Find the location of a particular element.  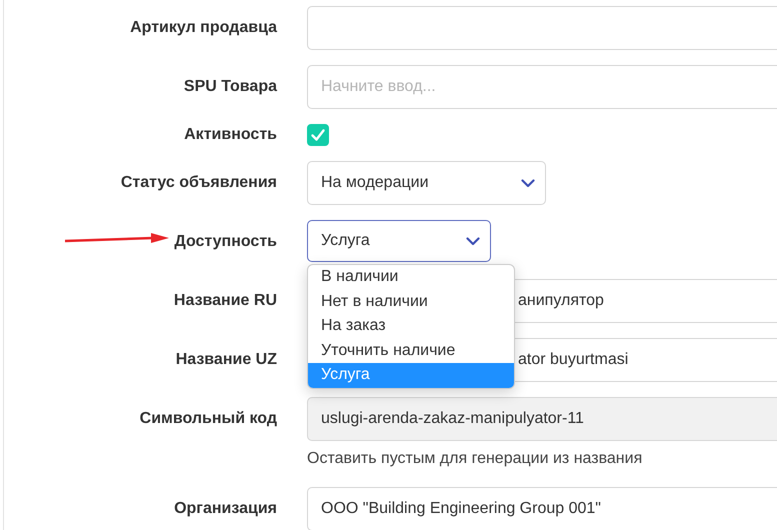

field-label: Название RU is located at coordinates (225, 301).